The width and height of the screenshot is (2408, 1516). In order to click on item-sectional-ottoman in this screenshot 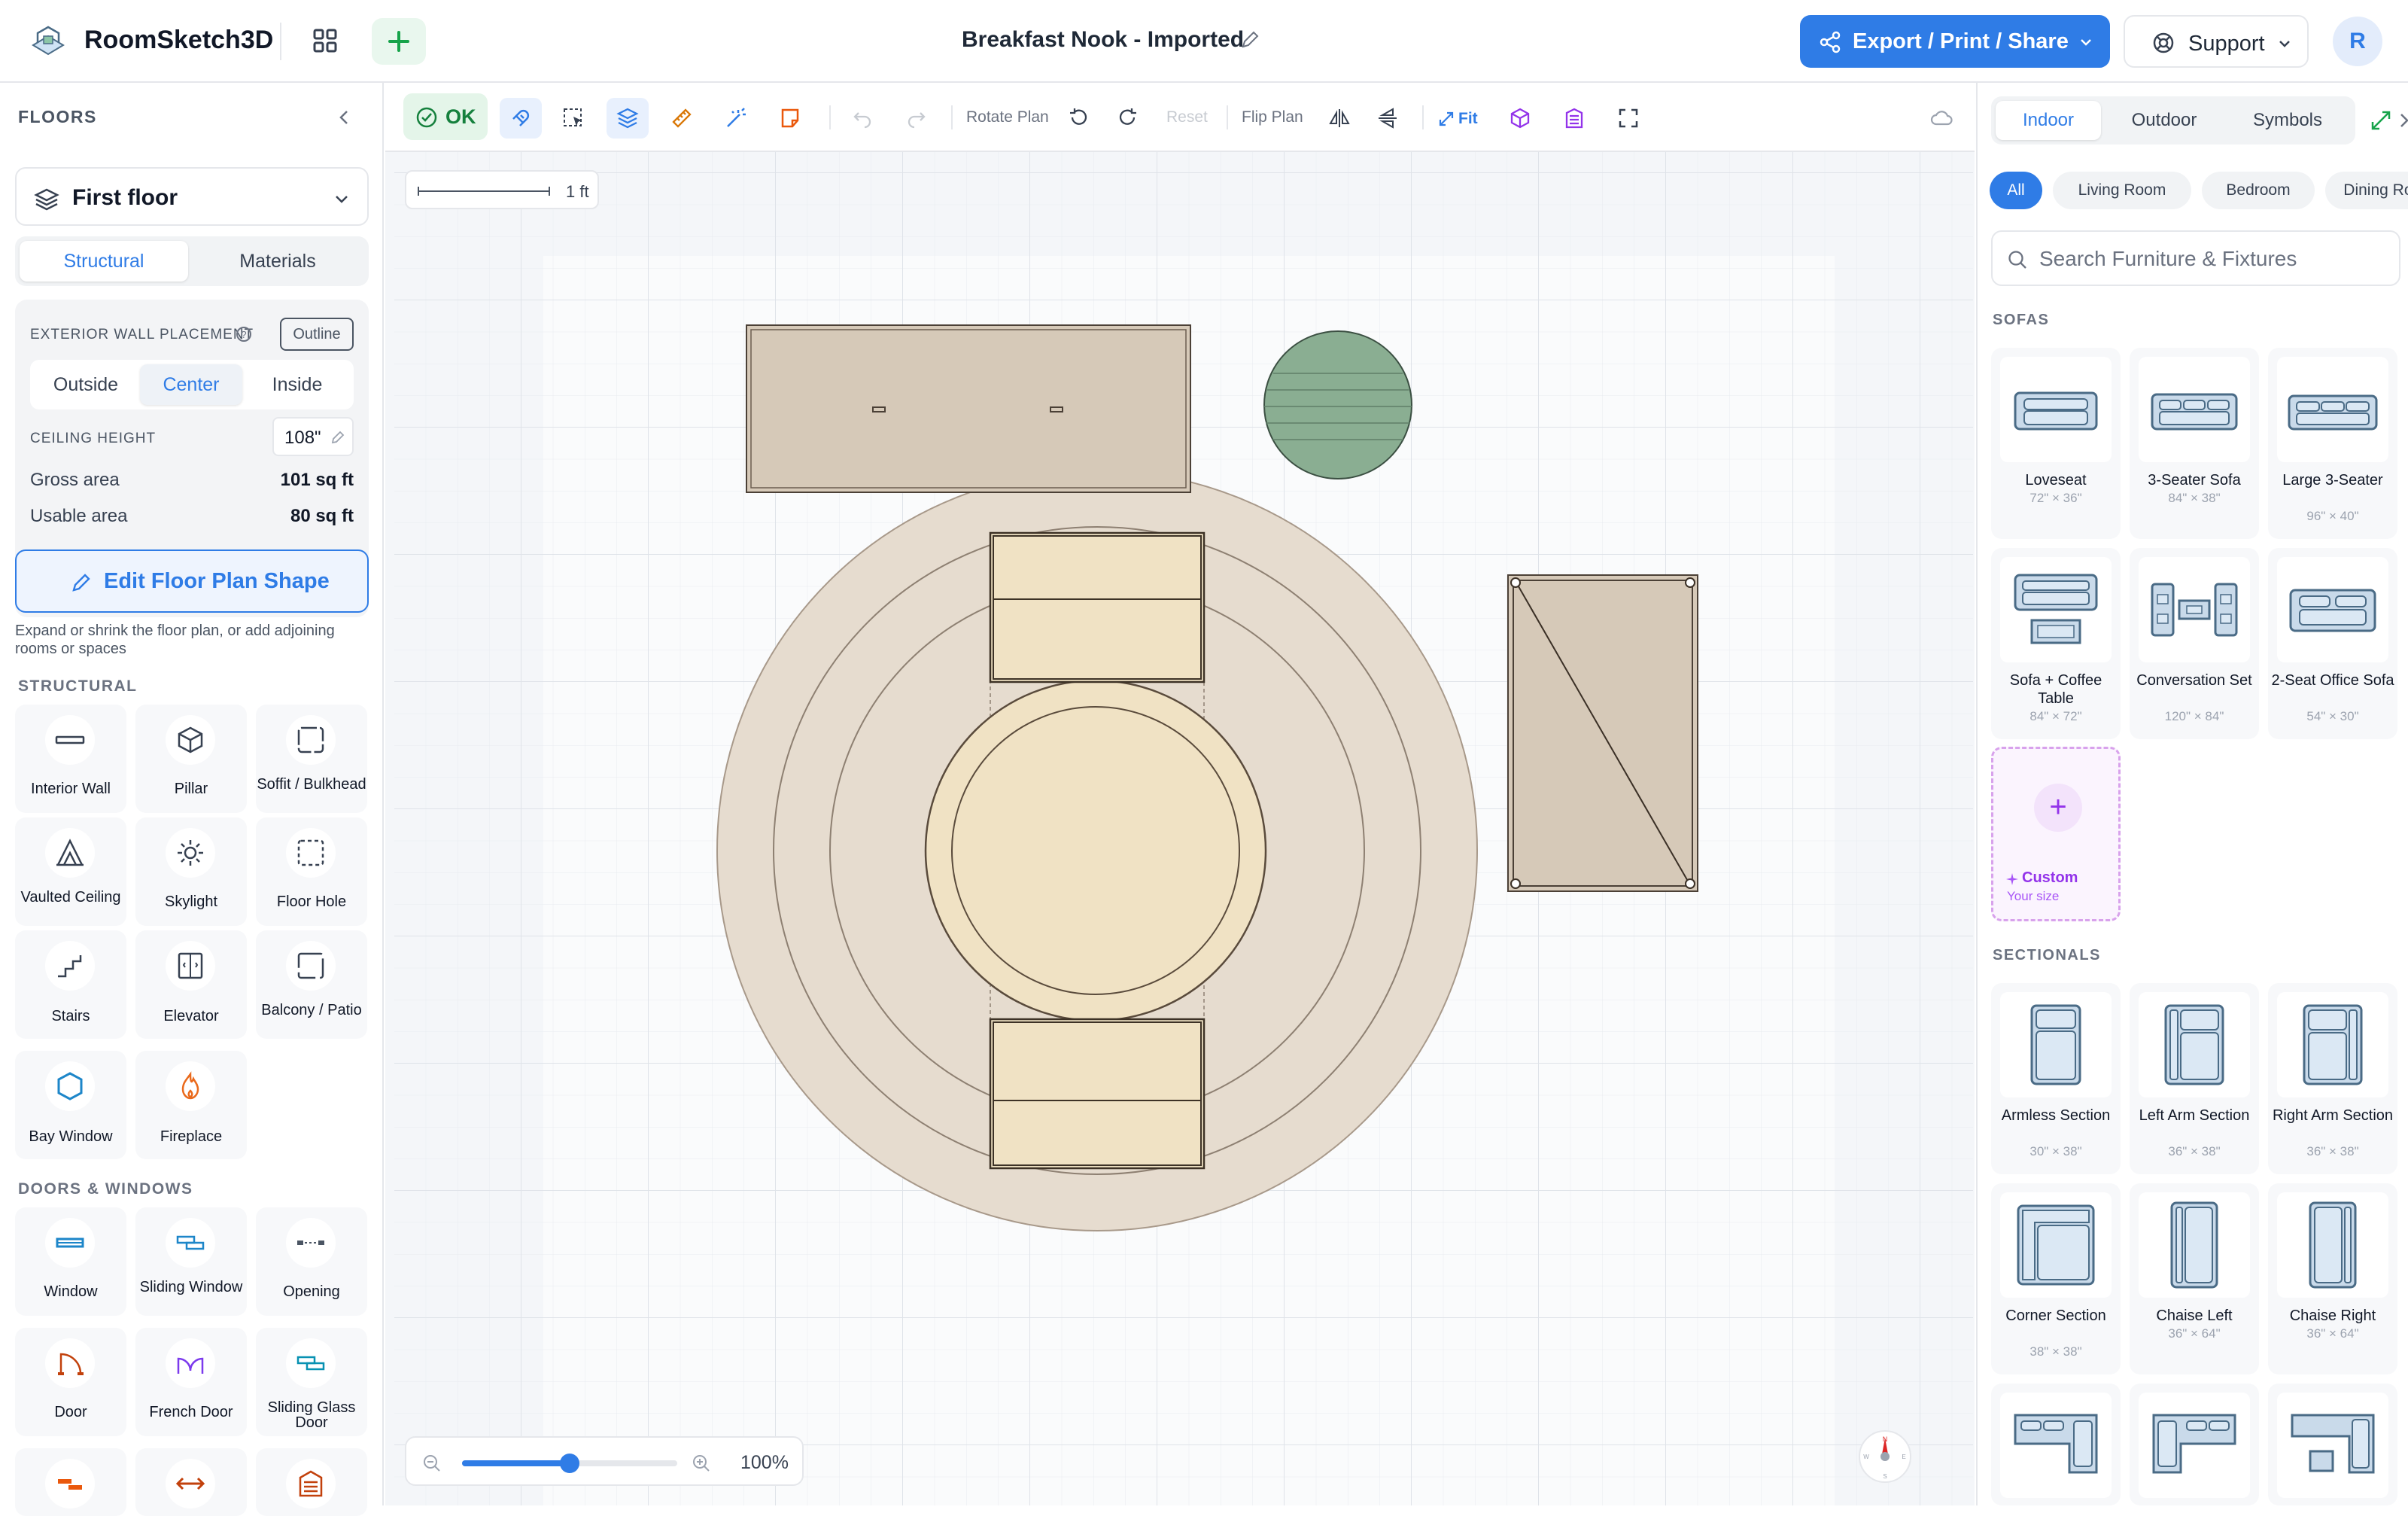, I will do `click(2332, 1444)`.